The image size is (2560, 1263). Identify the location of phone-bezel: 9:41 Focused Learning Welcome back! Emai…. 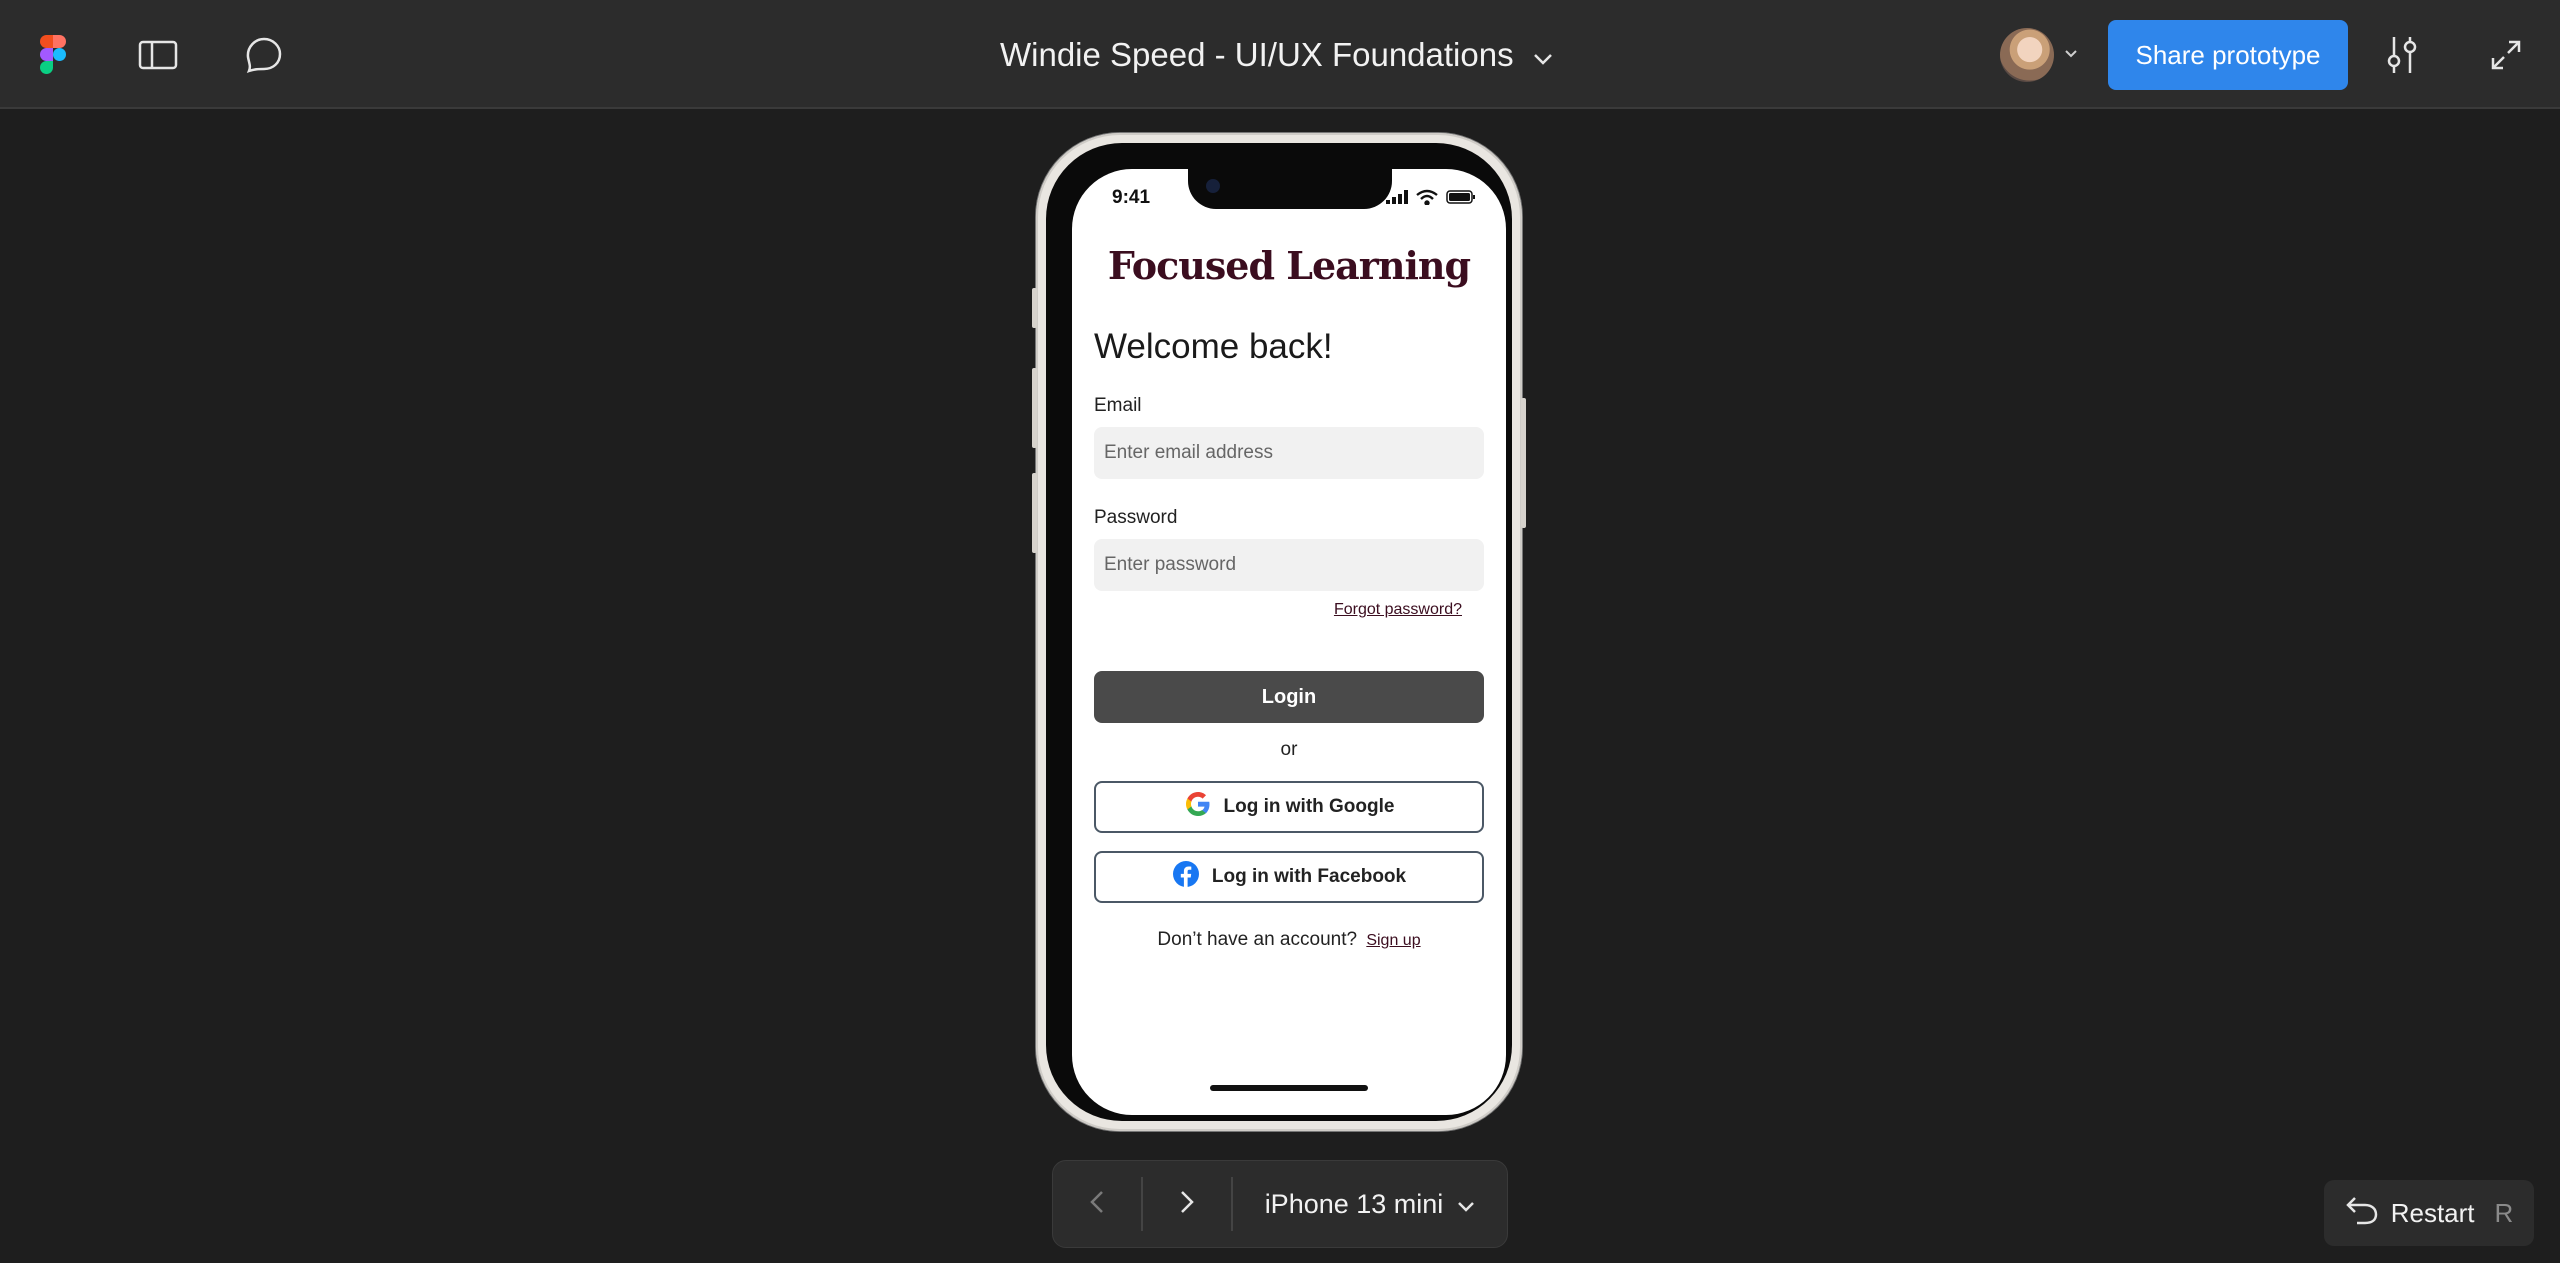
(1279, 632).